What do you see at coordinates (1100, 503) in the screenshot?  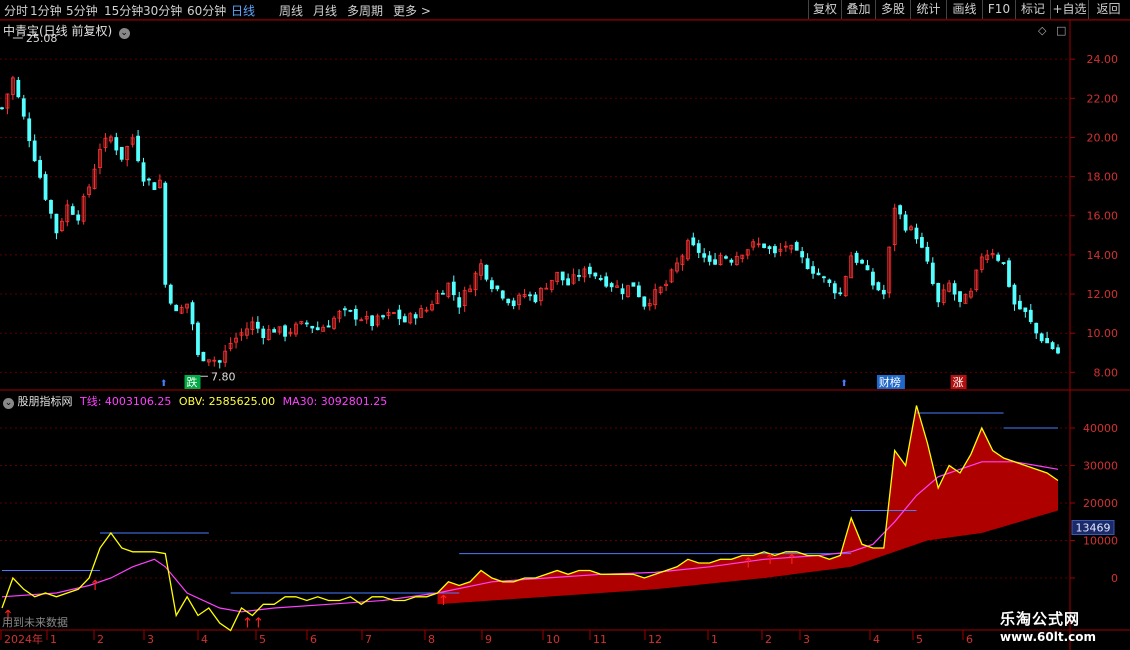 I see `indicator-tick-label: 20000` at bounding box center [1100, 503].